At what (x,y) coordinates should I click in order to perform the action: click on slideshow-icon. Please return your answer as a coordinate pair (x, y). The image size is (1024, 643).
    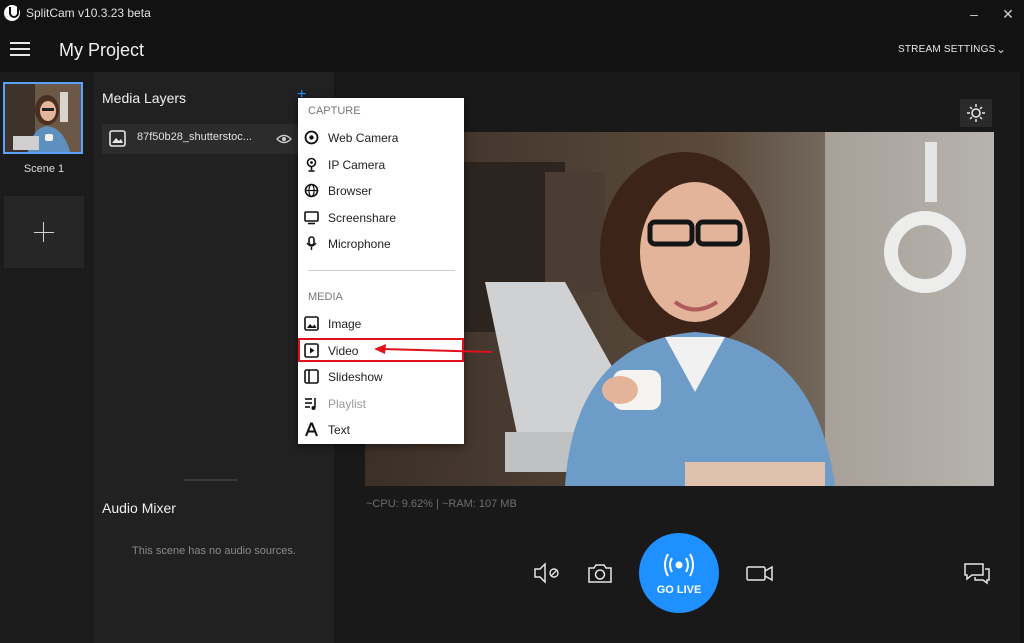
    Looking at the image, I should click on (311, 376).